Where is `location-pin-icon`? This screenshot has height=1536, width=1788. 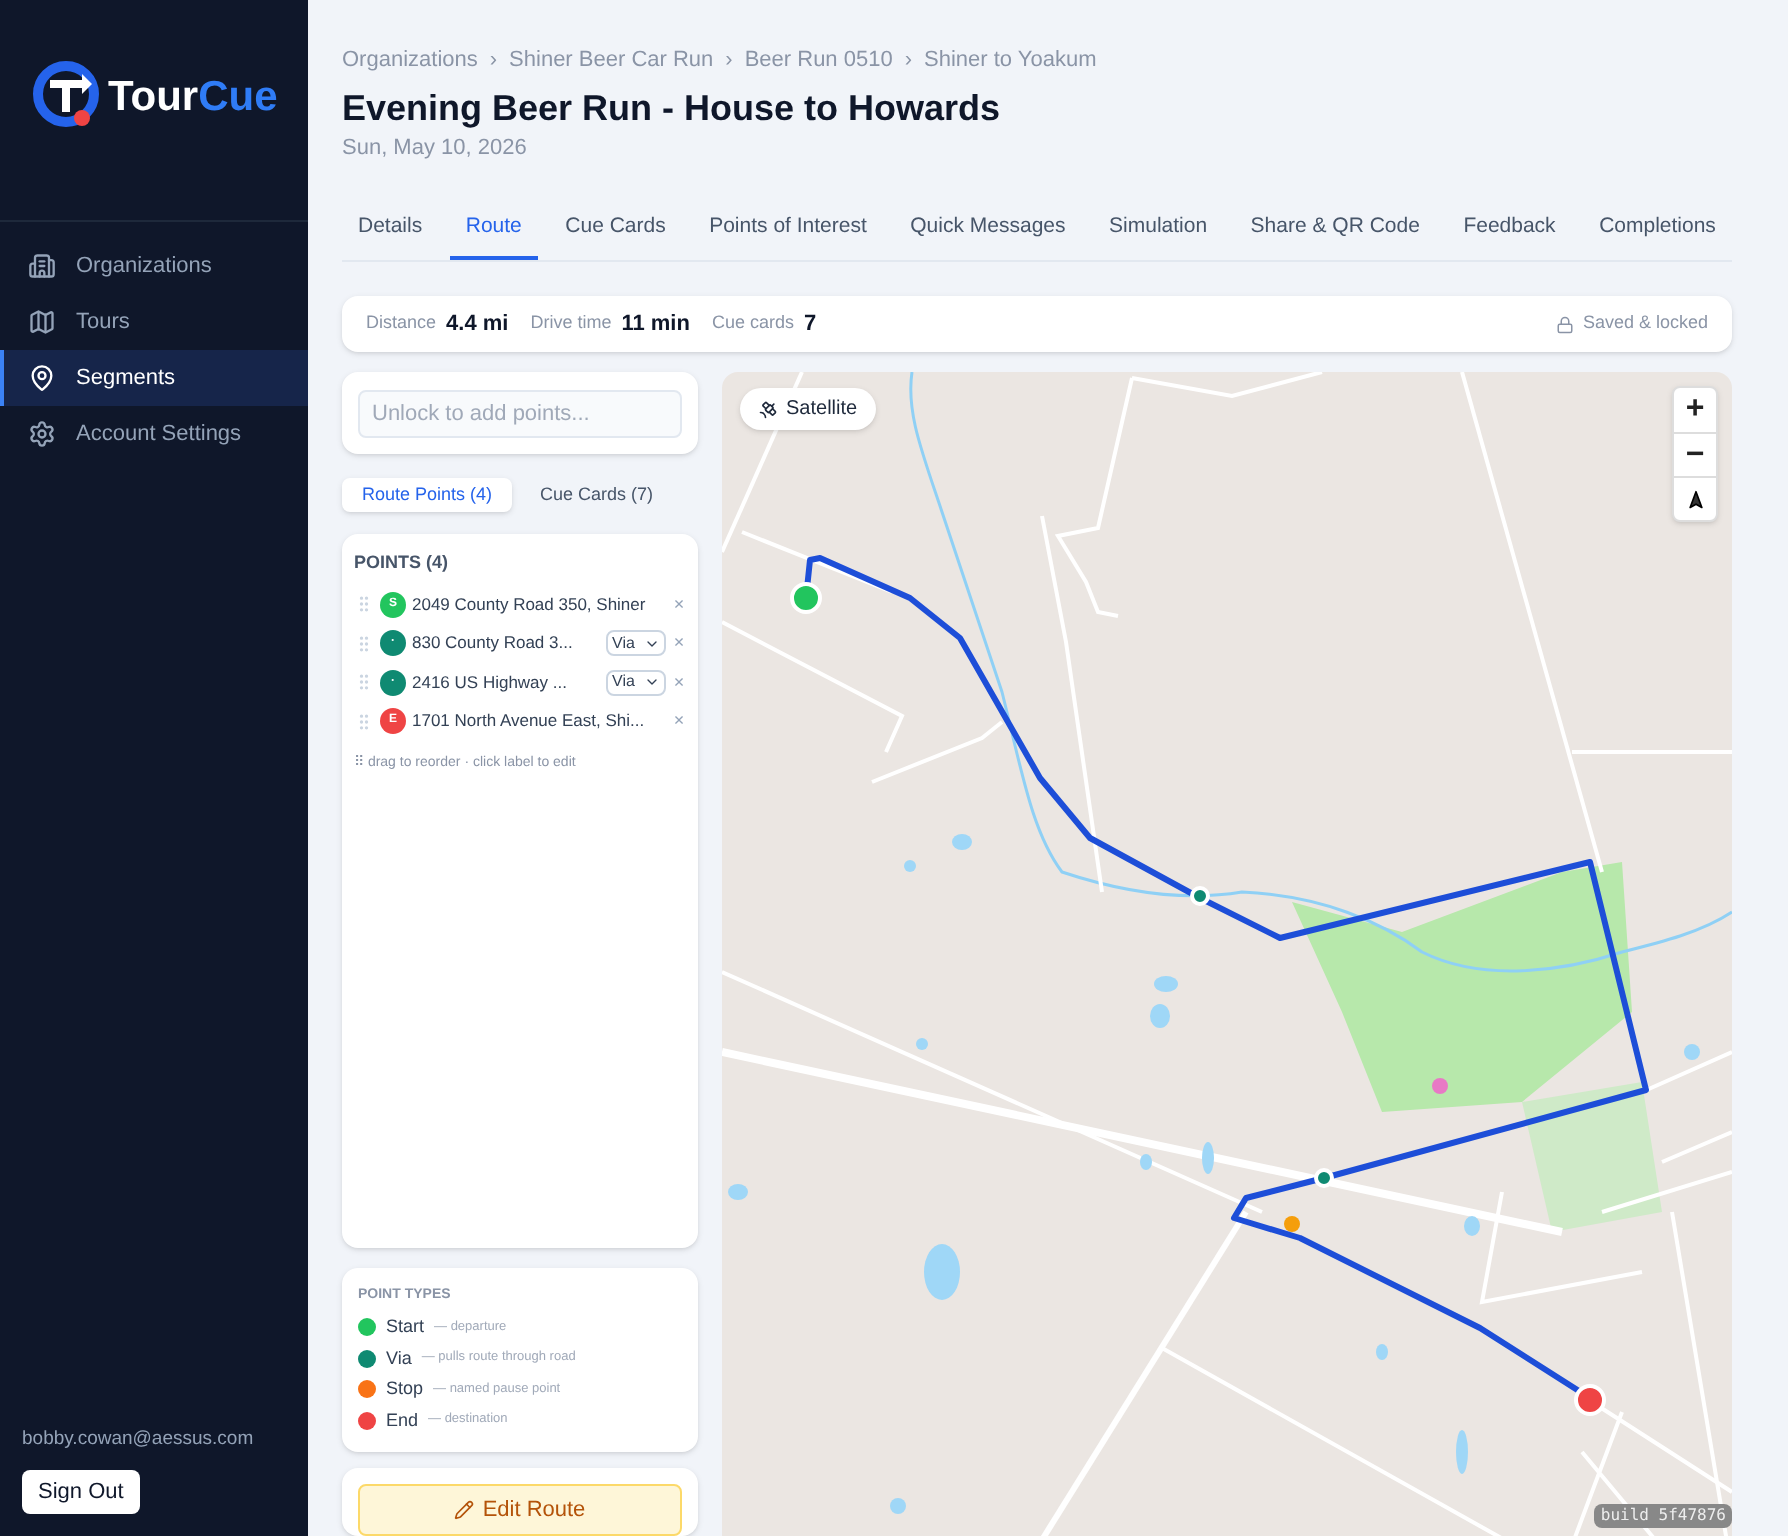 location-pin-icon is located at coordinates (42, 378).